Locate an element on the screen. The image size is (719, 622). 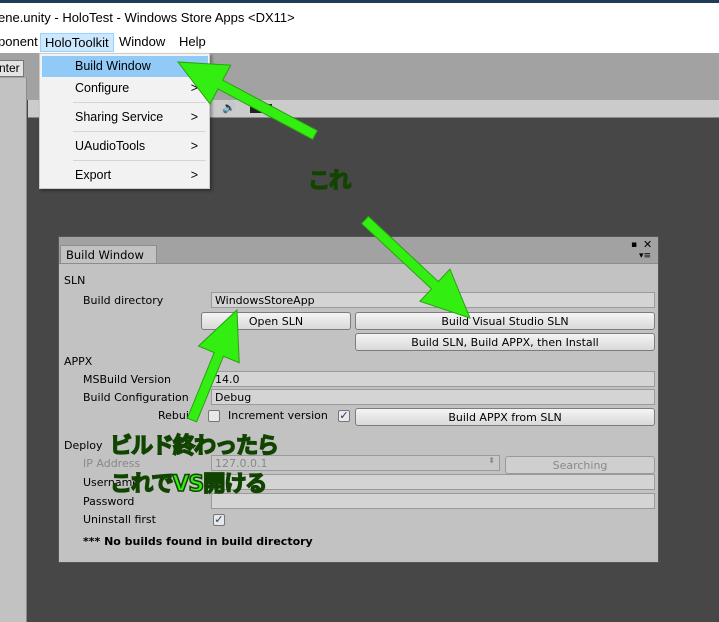
annotation-kore: これ is located at coordinates (329, 181).